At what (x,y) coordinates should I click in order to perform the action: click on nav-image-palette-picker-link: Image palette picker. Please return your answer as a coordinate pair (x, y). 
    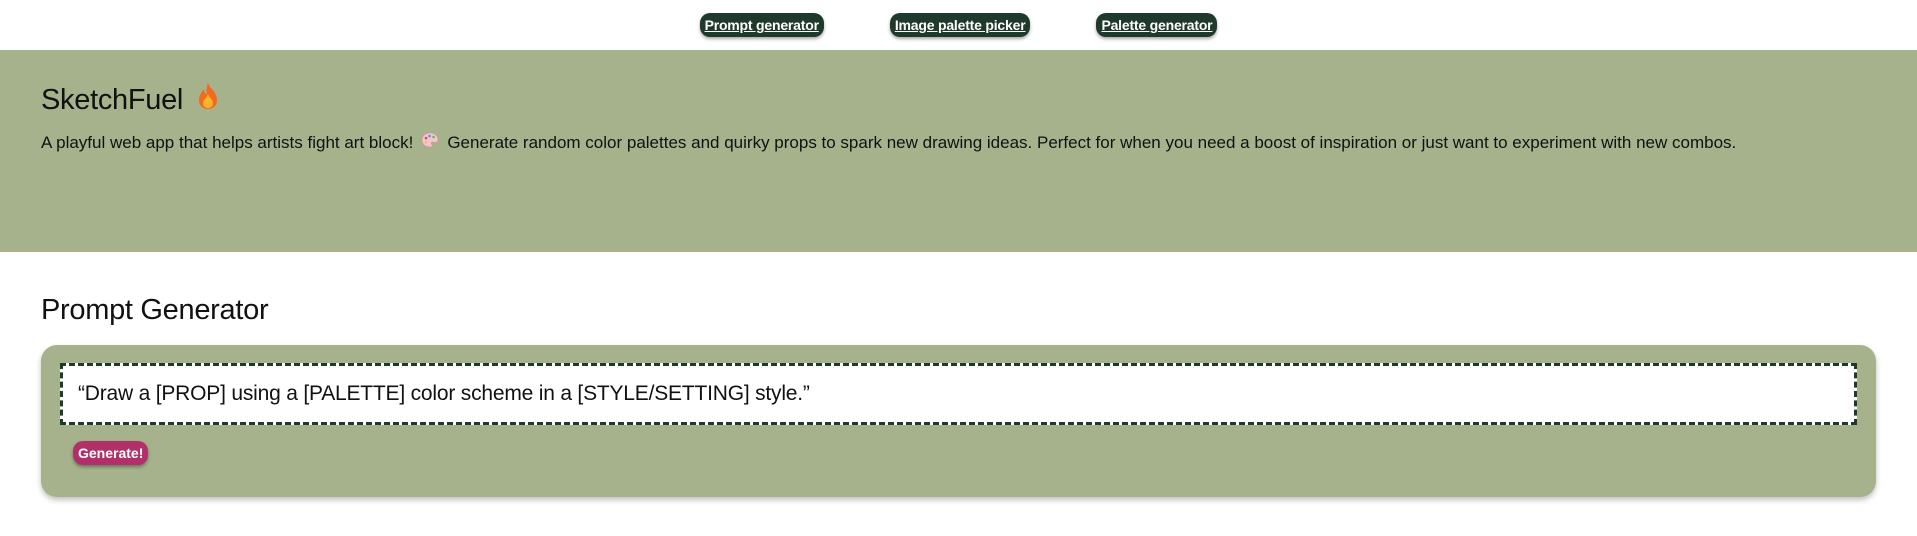
    Looking at the image, I should click on (960, 25).